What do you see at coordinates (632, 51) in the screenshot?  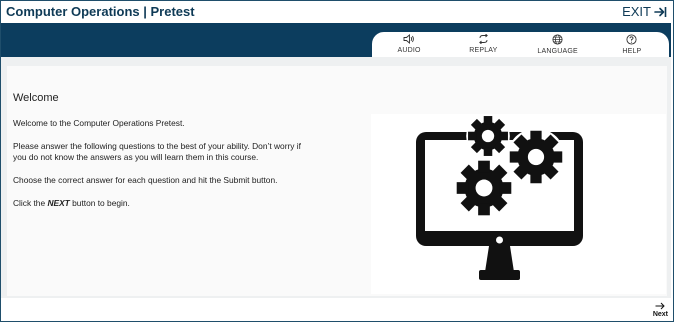 I see `help-label: HELP` at bounding box center [632, 51].